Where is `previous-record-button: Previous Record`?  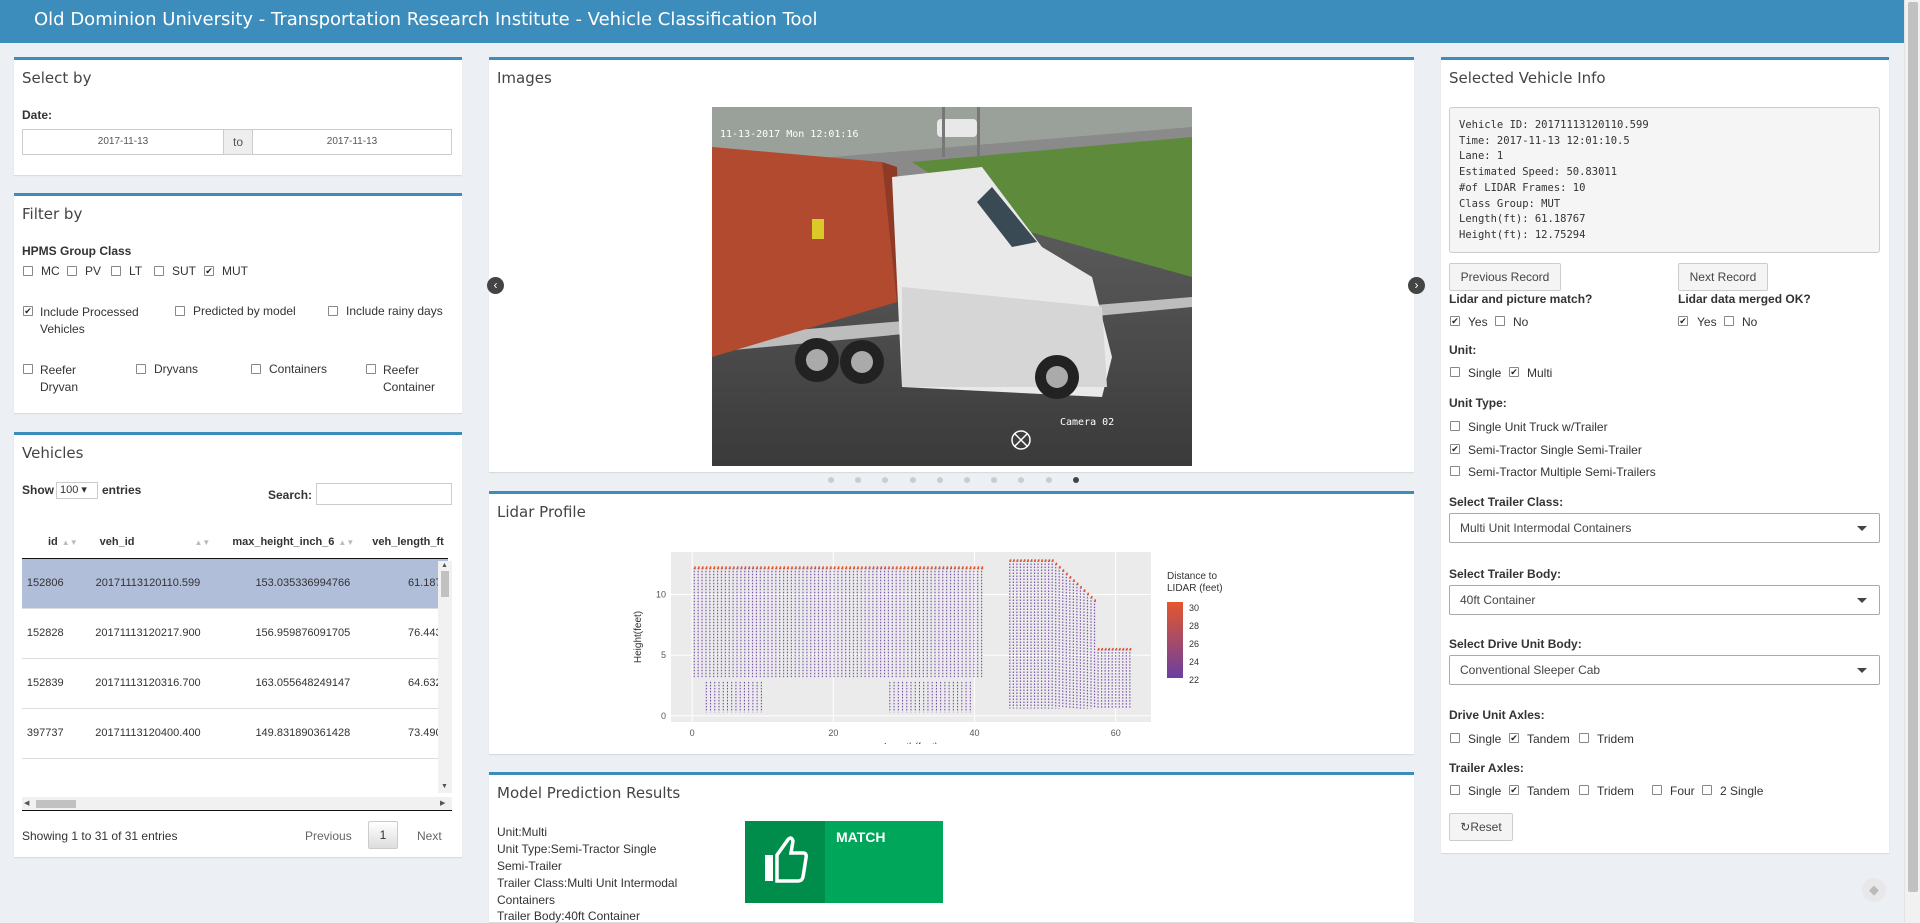 previous-record-button: Previous Record is located at coordinates (1505, 277).